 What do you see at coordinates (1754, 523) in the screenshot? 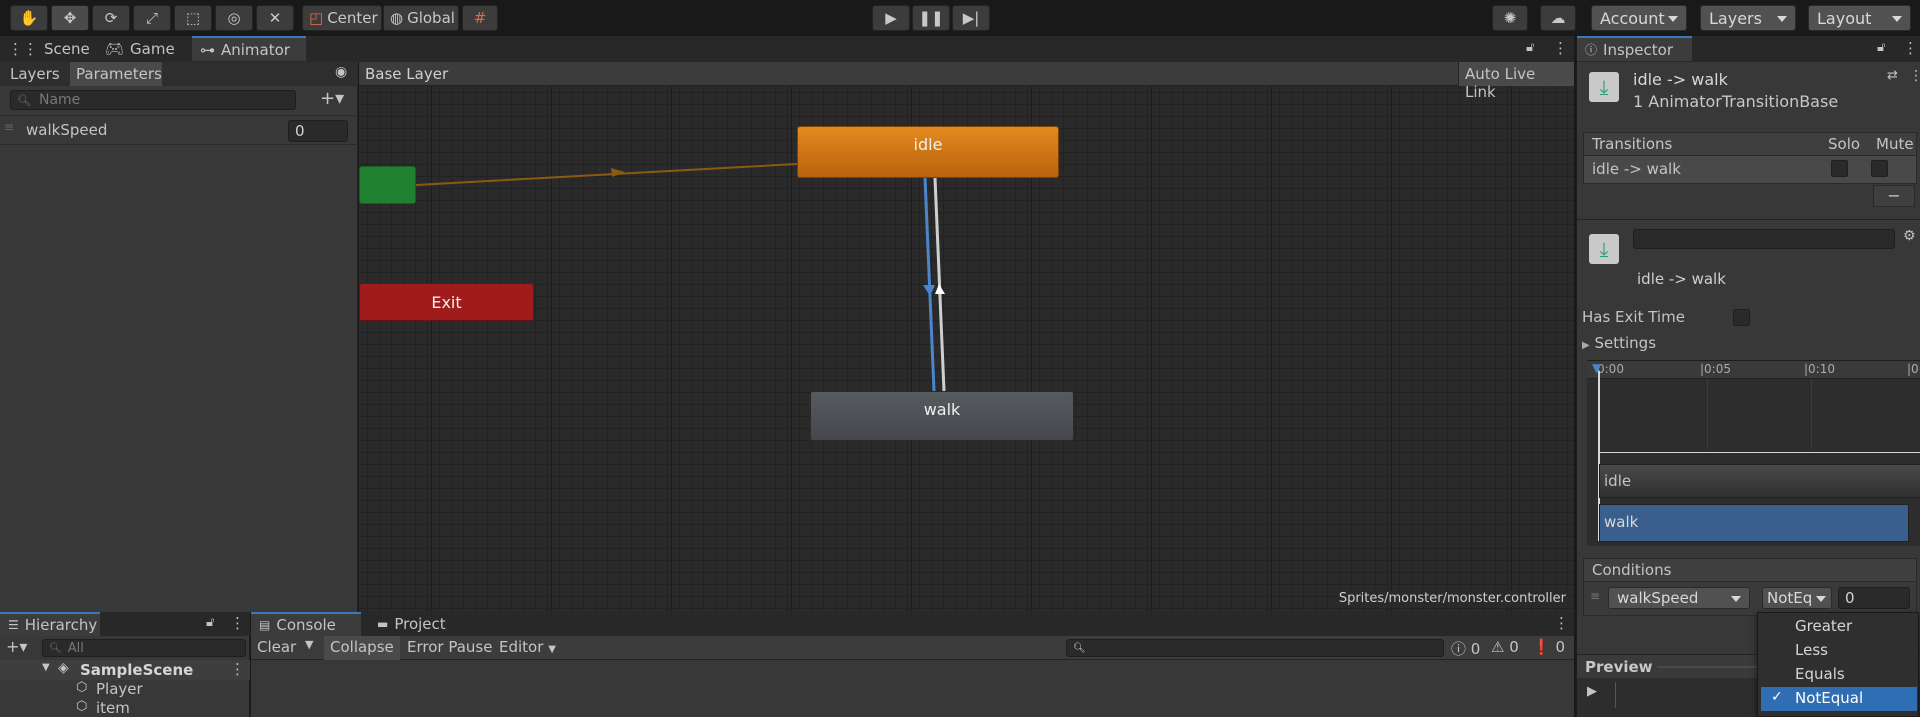
I see `track-walk: walk` at bounding box center [1754, 523].